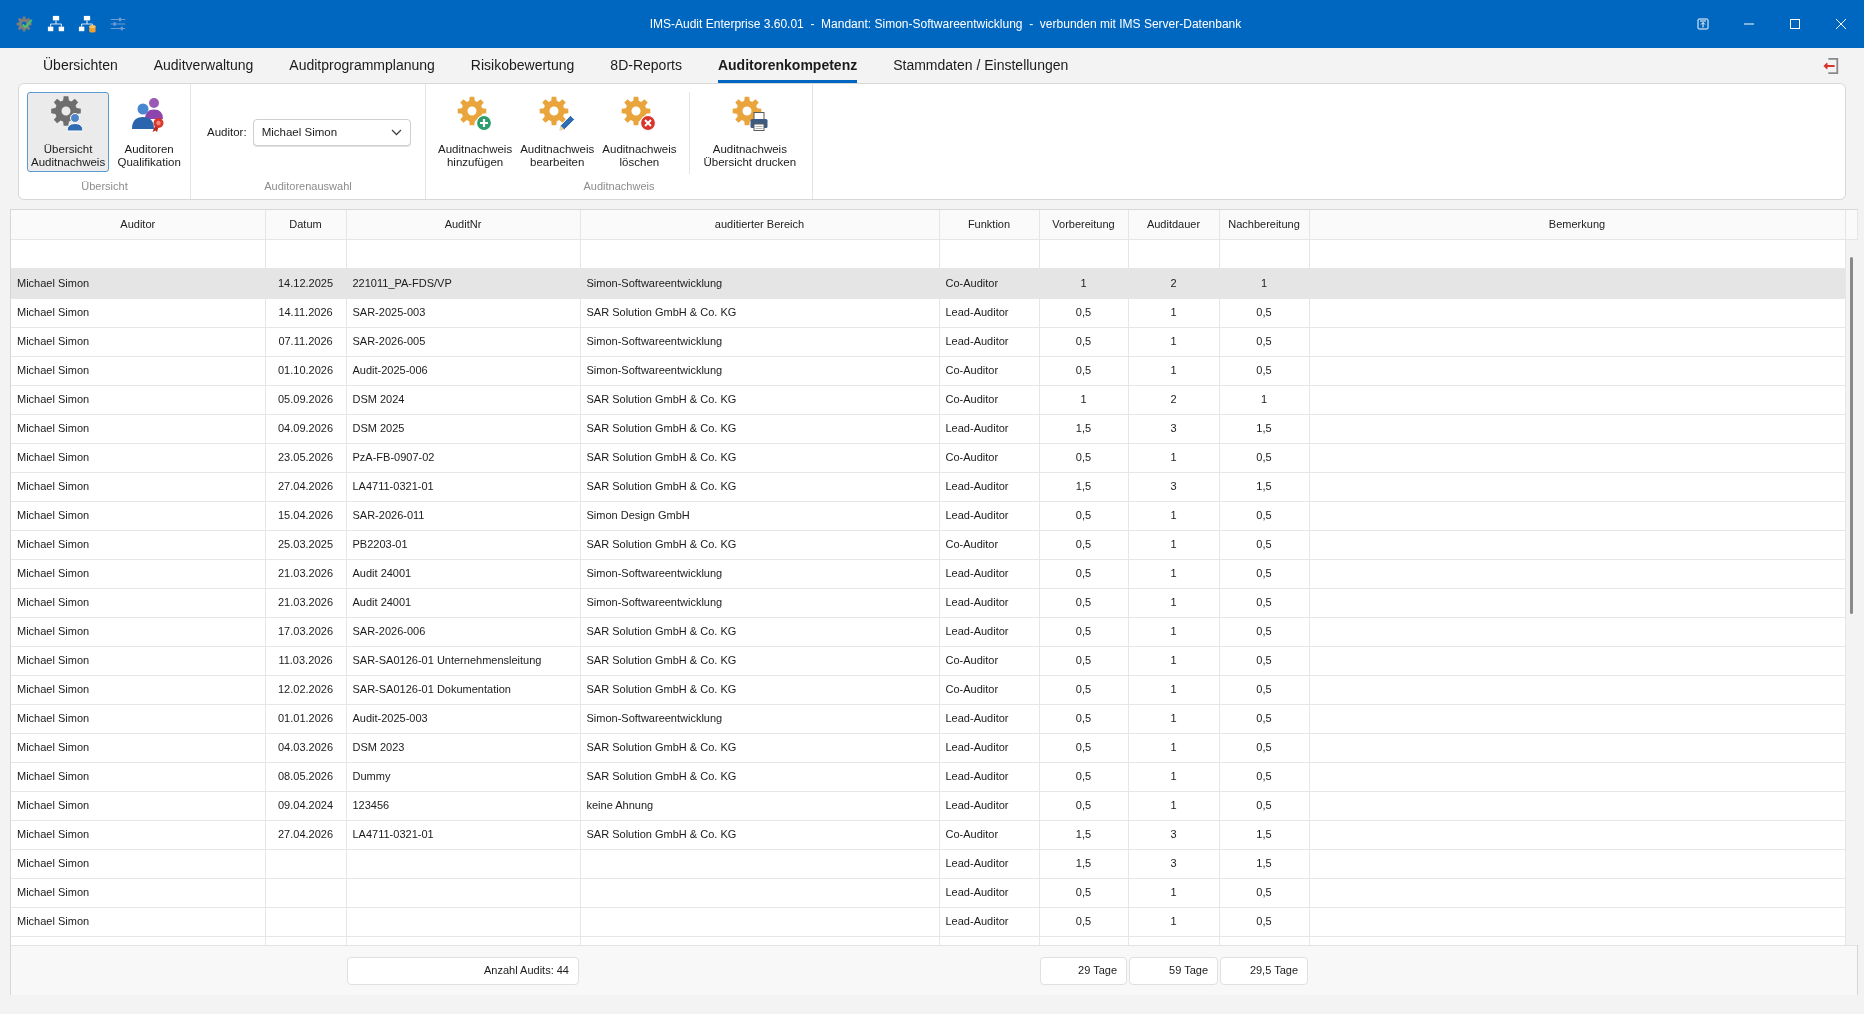 Image resolution: width=1864 pixels, height=1014 pixels. I want to click on table-row: Michael Simon 23.05.2026 PzA-FB-0907-02 SAR Solution GmbH & Co. KG Co-Auditor 0,5 1 0,5, so click(928, 457).